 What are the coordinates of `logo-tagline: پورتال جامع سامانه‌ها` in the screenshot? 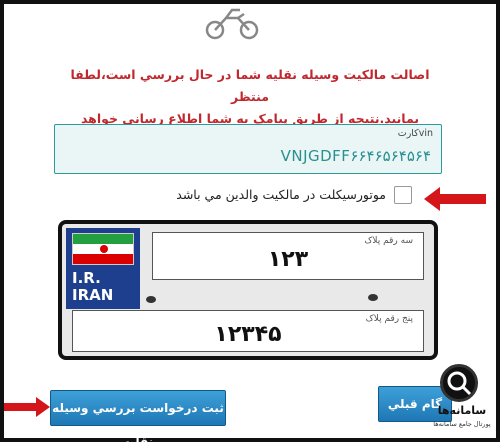 It's located at (462, 424).